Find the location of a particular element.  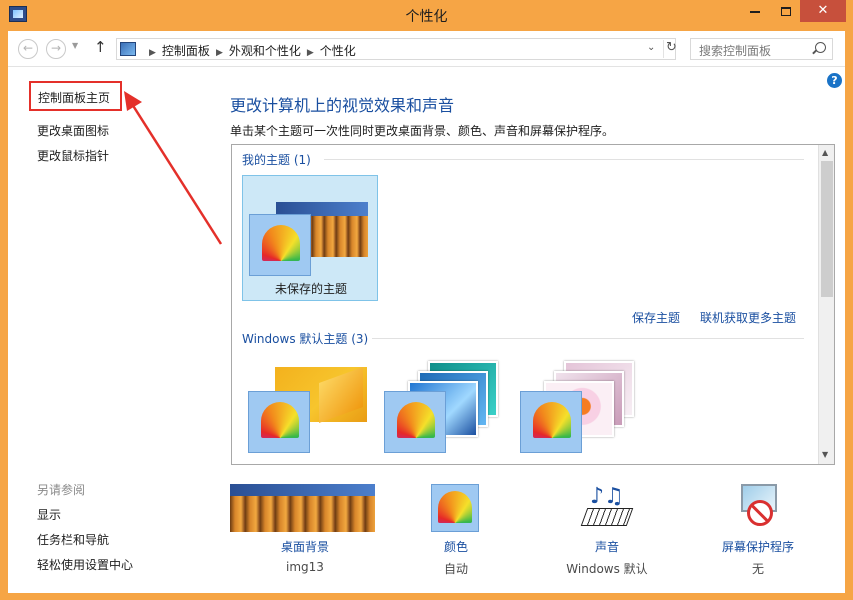

annotation-arrow-line is located at coordinates (176, 174).